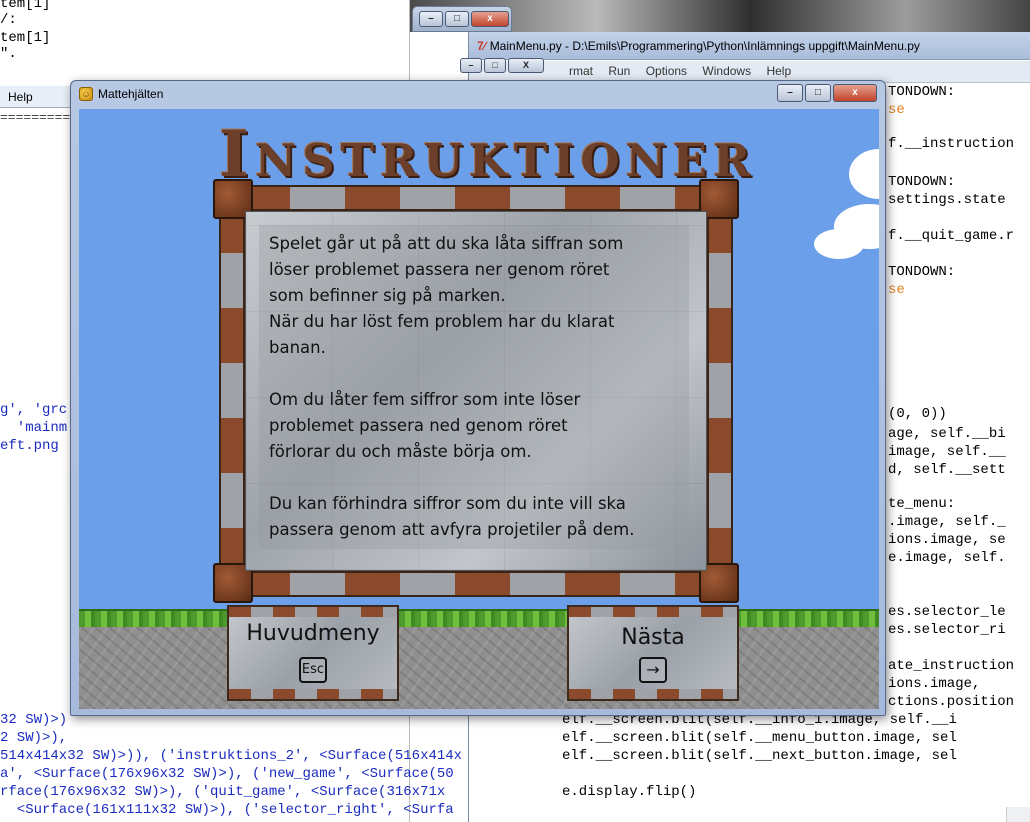 Image resolution: width=1030 pixels, height=822 pixels. I want to click on instruction-line: som befinner sig på marken., so click(387, 295).